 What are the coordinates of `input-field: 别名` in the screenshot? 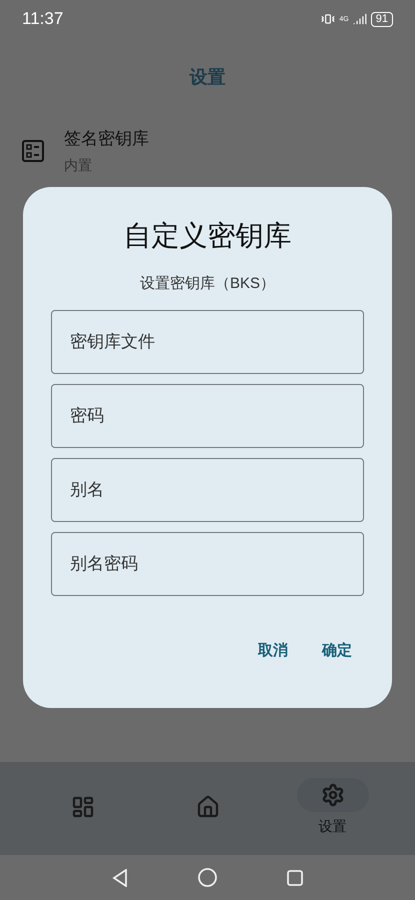 It's located at (207, 490).